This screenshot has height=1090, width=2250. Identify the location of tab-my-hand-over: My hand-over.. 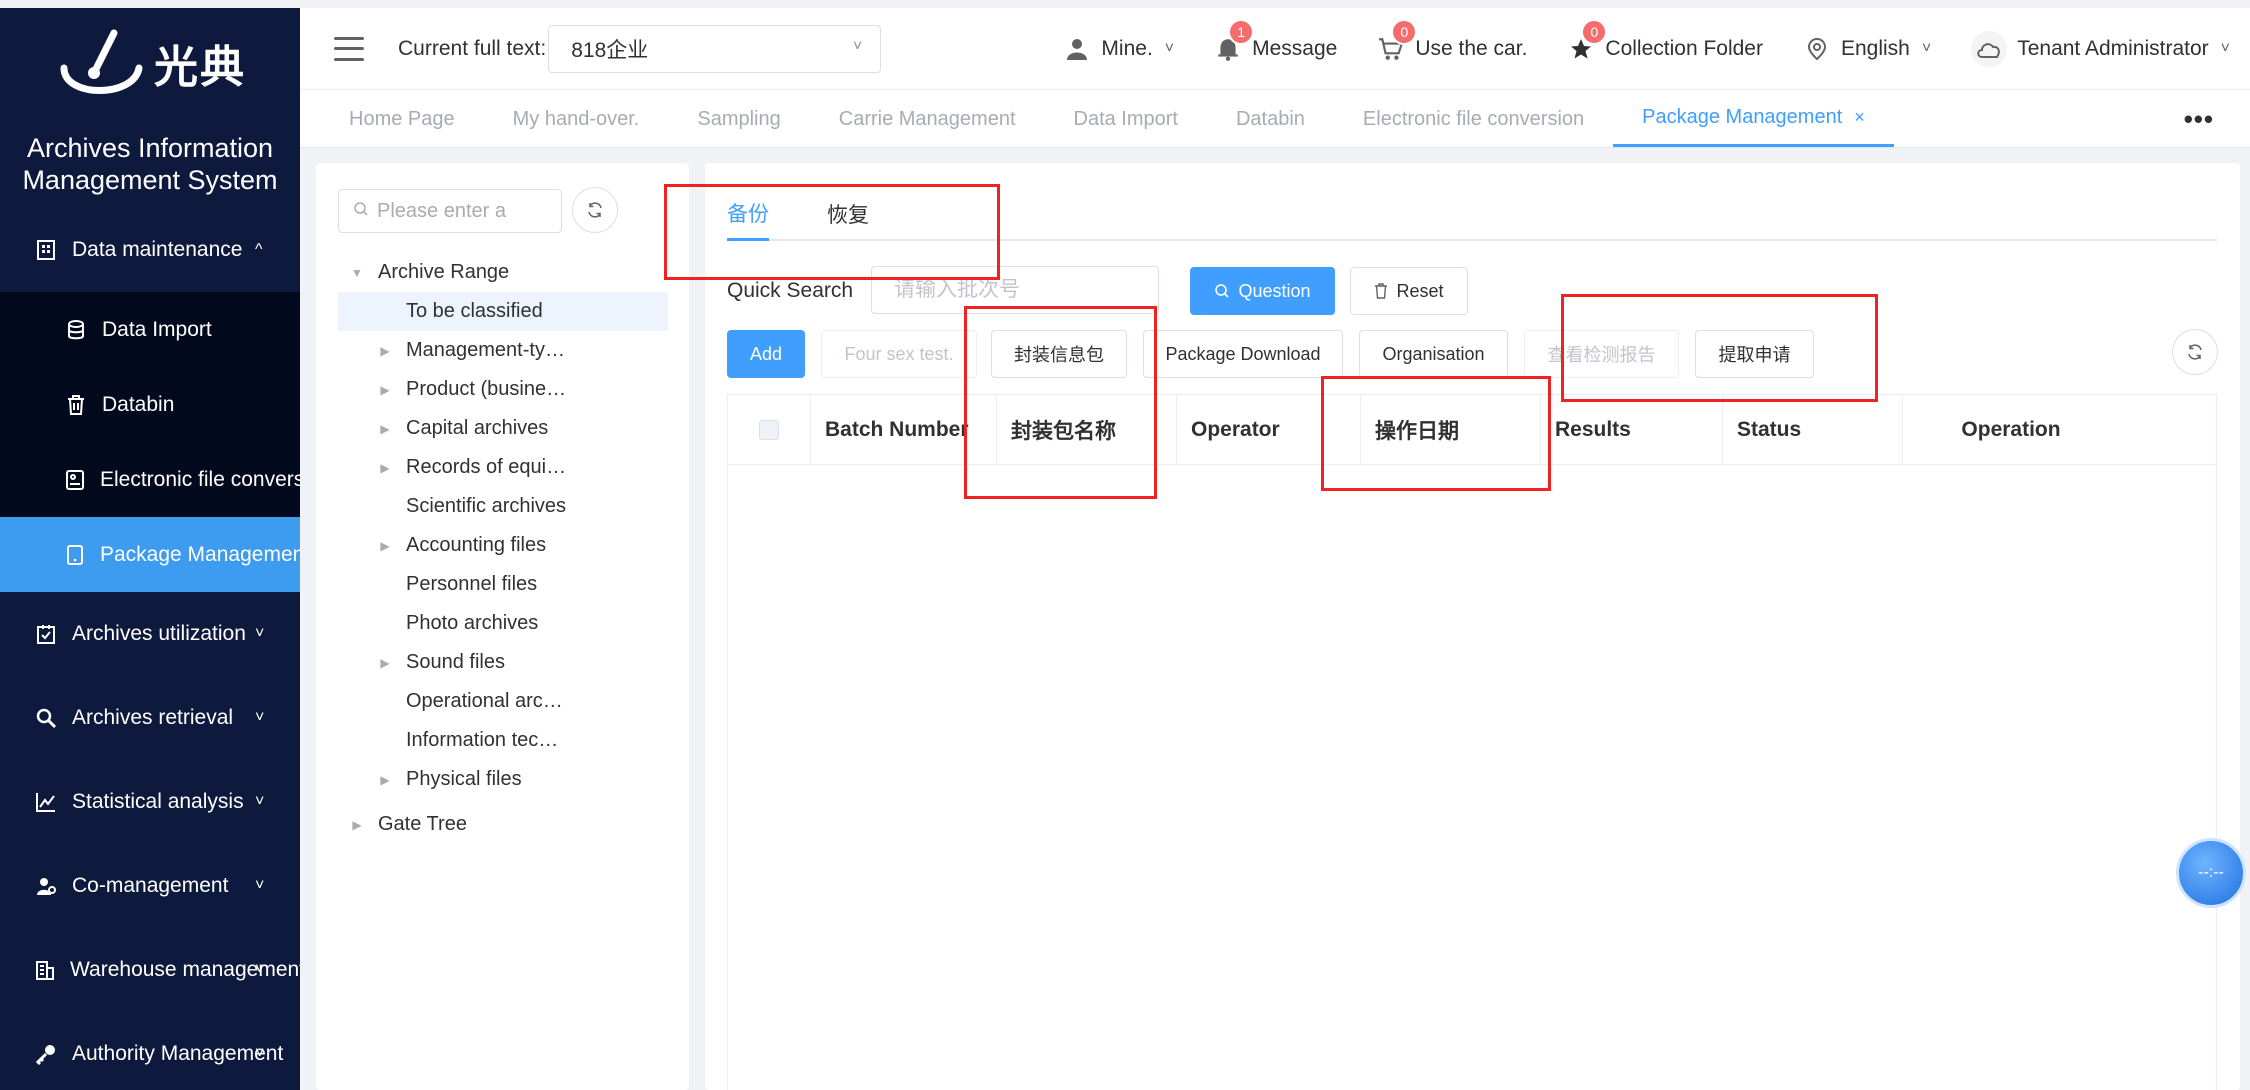
(576, 119).